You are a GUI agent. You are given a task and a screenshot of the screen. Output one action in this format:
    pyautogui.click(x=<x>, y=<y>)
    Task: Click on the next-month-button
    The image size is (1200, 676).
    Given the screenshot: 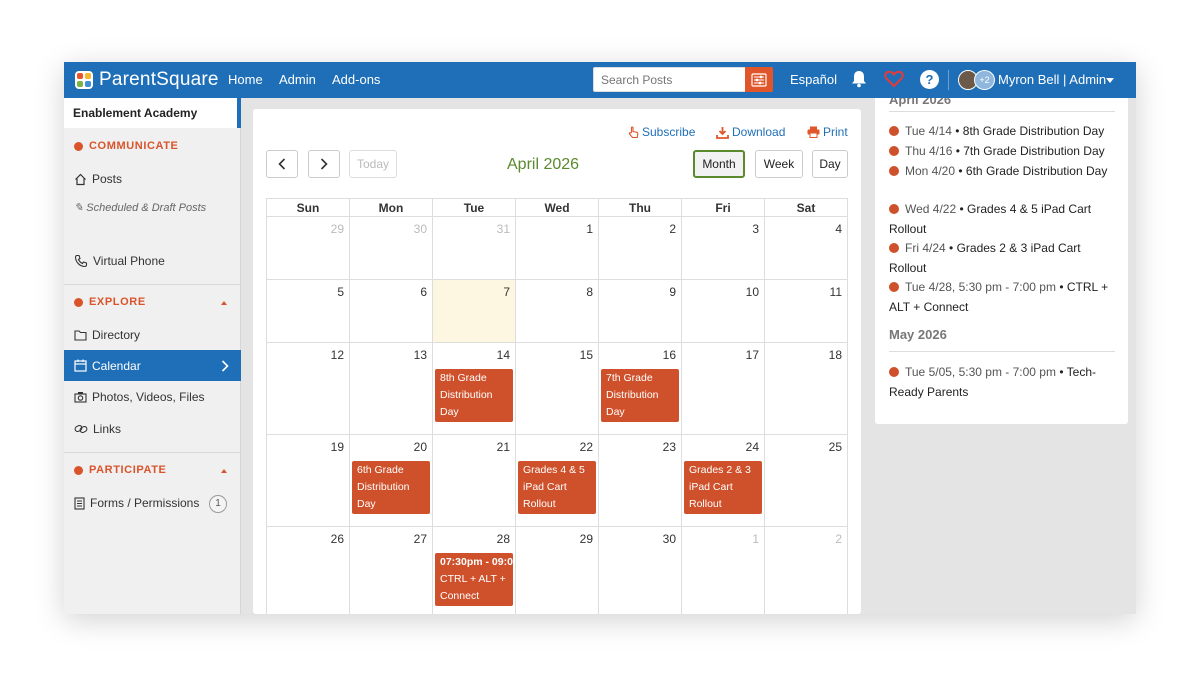 What is the action you would take?
    pyautogui.click(x=324, y=164)
    